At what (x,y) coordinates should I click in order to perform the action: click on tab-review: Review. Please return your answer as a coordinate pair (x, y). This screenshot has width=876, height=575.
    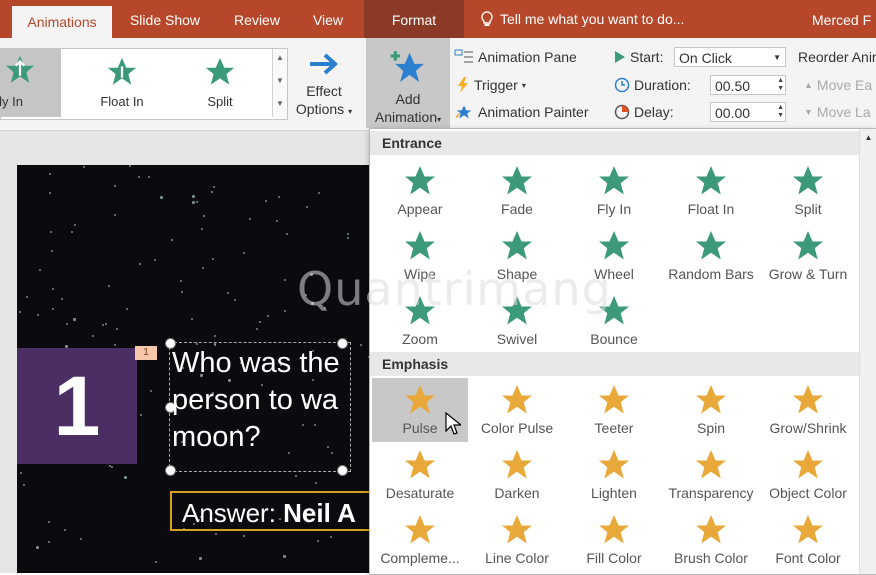
    Looking at the image, I should click on (257, 19).